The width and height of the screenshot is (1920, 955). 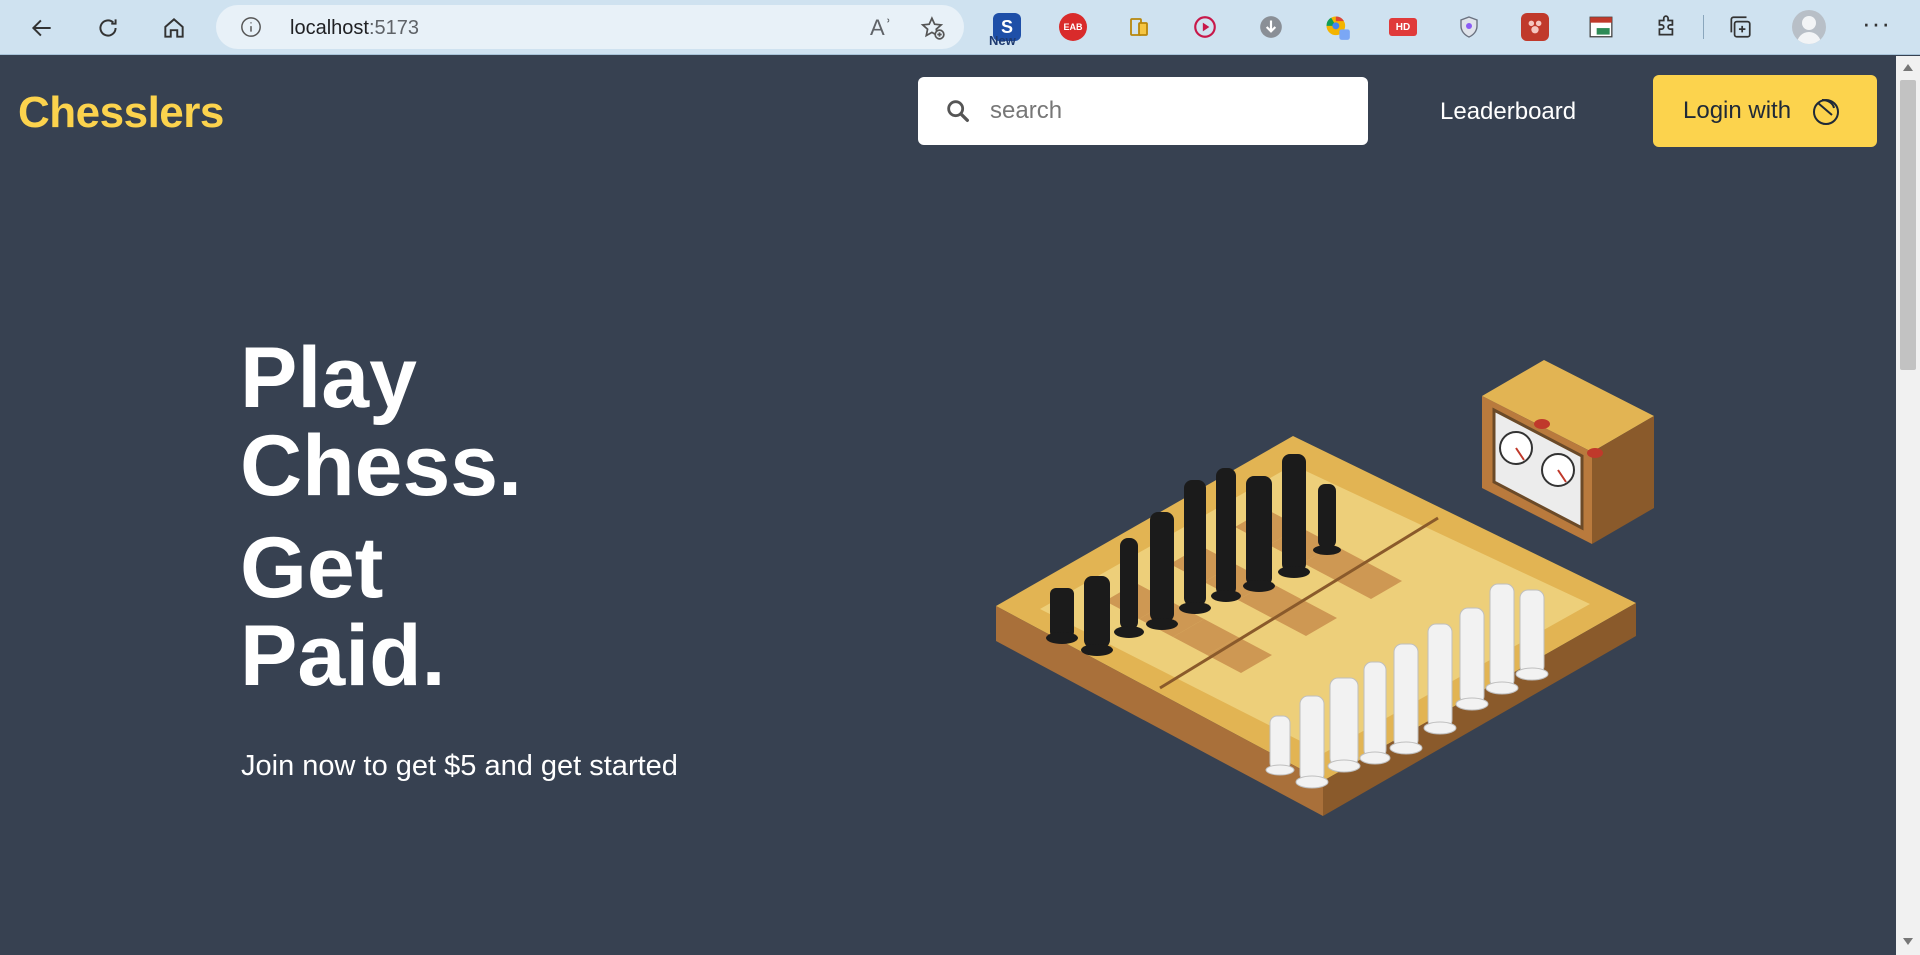 What do you see at coordinates (1337, 27) in the screenshot?
I see `extension-color-icon` at bounding box center [1337, 27].